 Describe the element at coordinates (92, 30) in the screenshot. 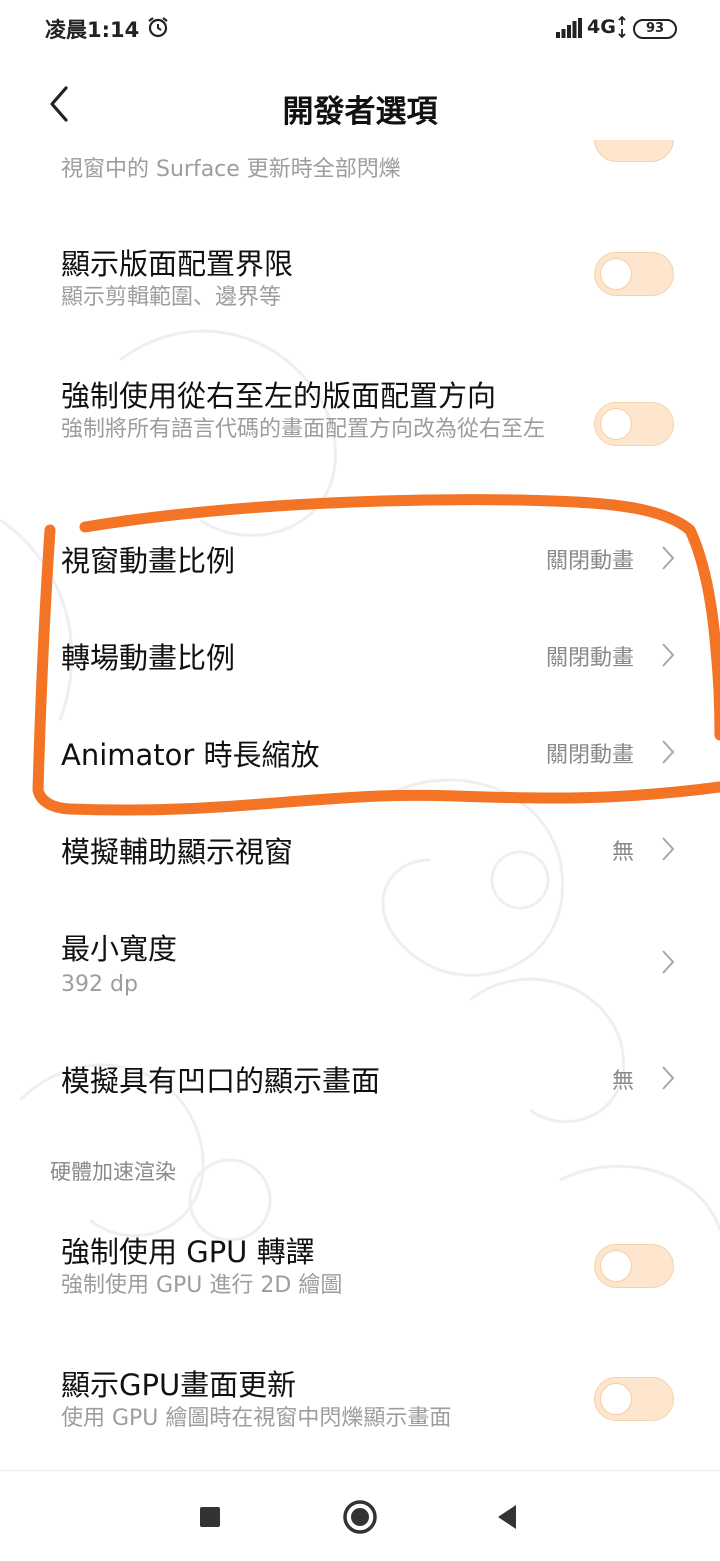

I see `status-time: 凌晨1:14` at that location.